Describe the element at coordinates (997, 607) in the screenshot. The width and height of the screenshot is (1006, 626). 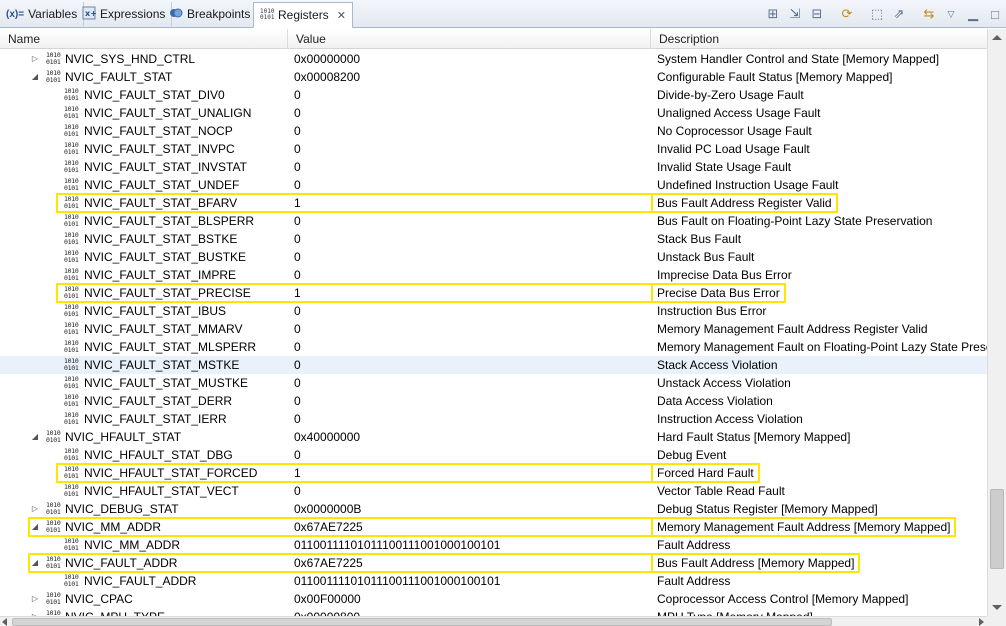
I see `scroll-down-icon` at that location.